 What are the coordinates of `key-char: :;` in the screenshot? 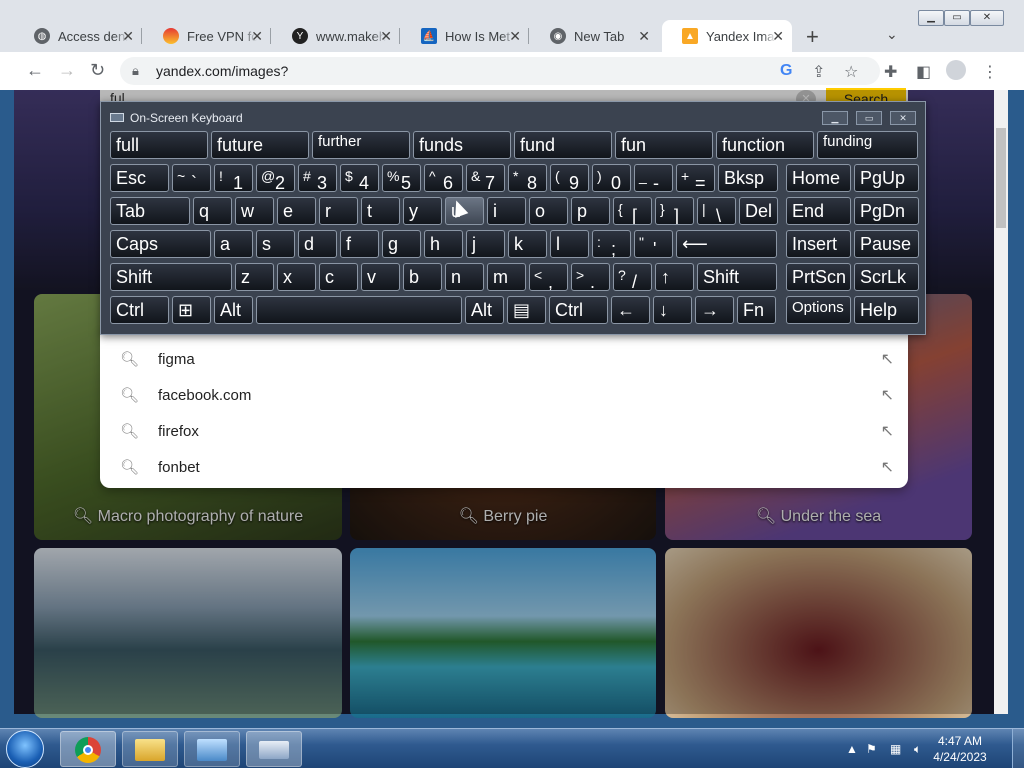 It's located at (611, 244).